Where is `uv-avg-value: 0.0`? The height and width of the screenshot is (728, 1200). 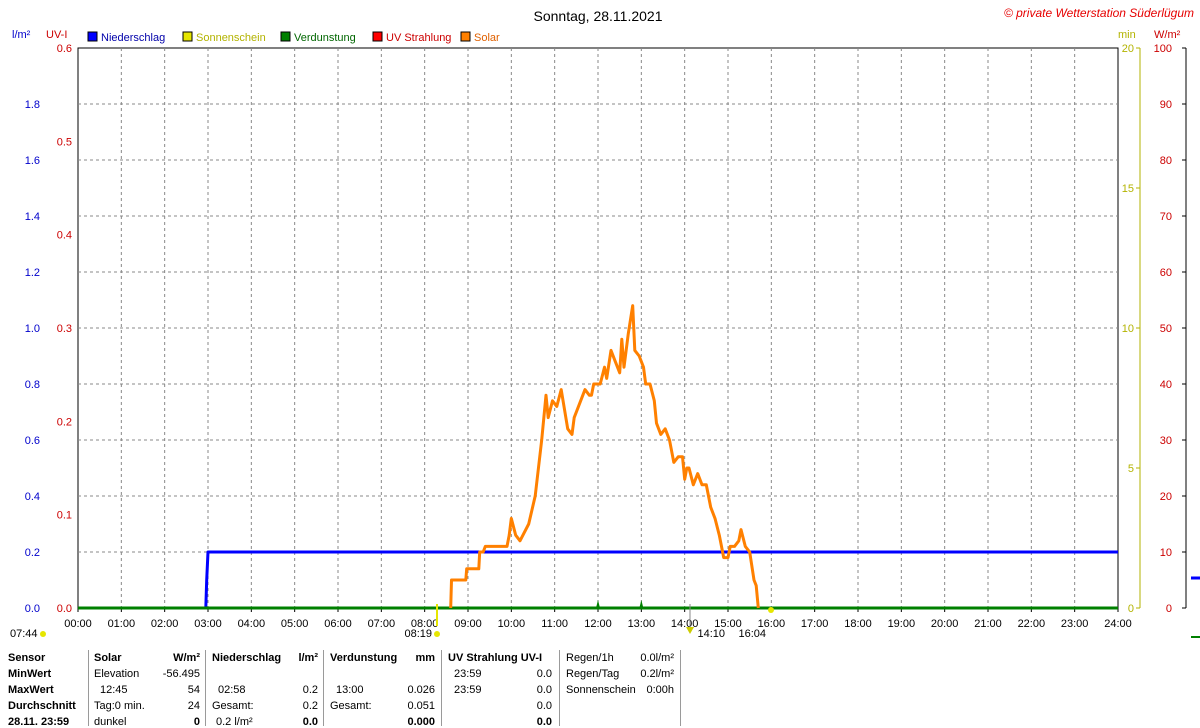
uv-avg-value: 0.0 is located at coordinates (544, 706).